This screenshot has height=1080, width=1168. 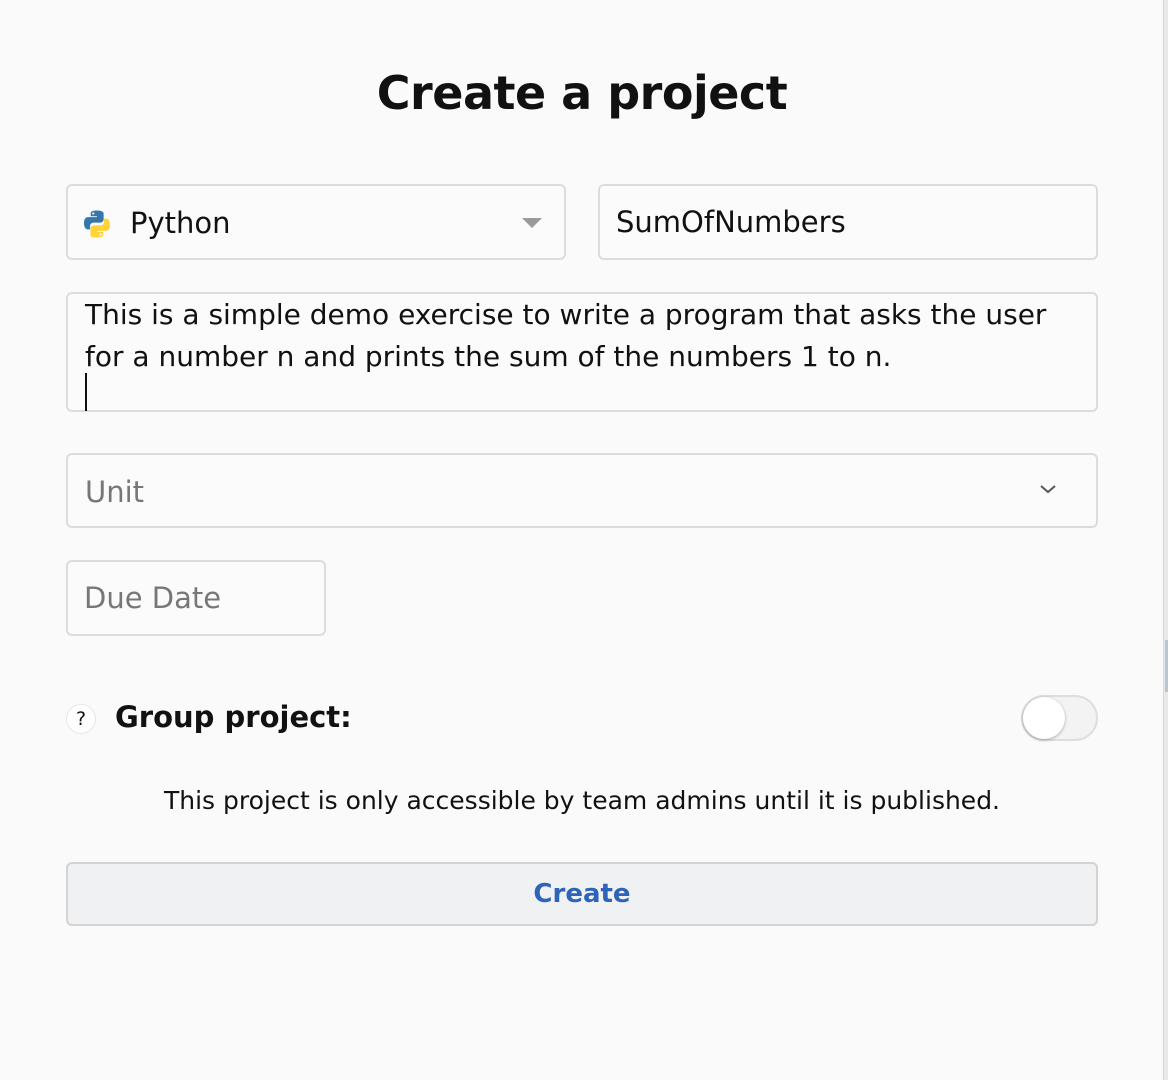 I want to click on dialog-title: Create a project, so click(x=582, y=93).